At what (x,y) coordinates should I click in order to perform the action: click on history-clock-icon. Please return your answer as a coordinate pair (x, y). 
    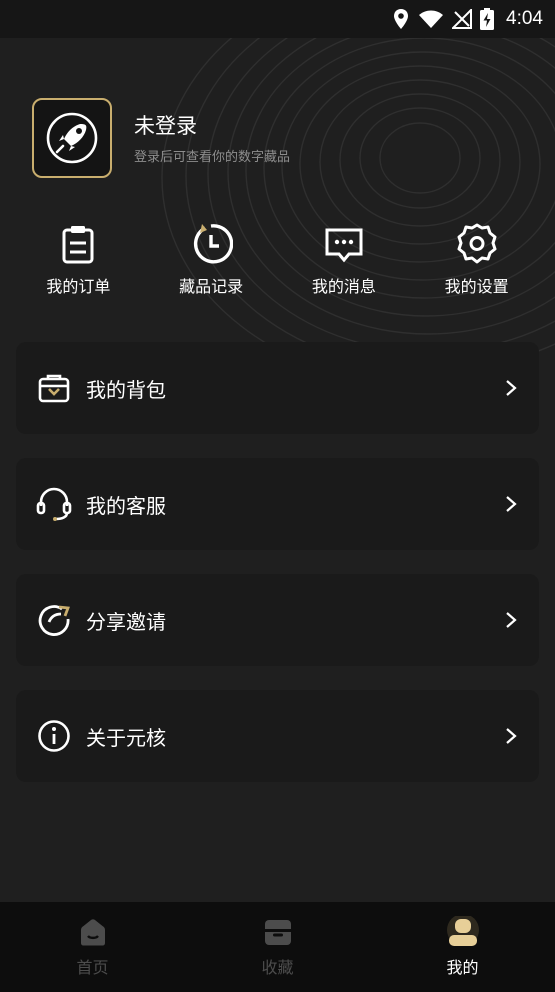
    Looking at the image, I should click on (214, 244).